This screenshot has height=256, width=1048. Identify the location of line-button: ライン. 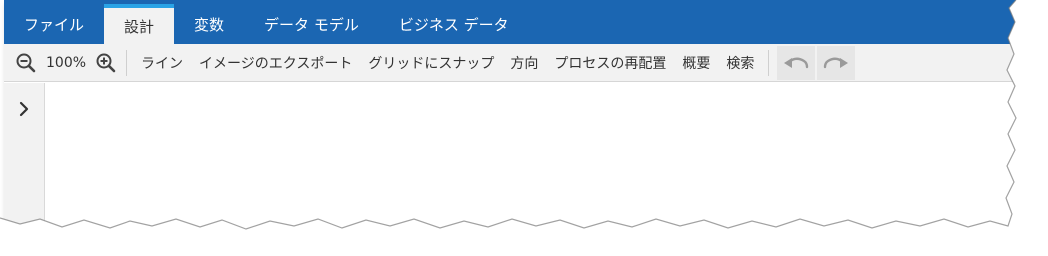
(162, 63).